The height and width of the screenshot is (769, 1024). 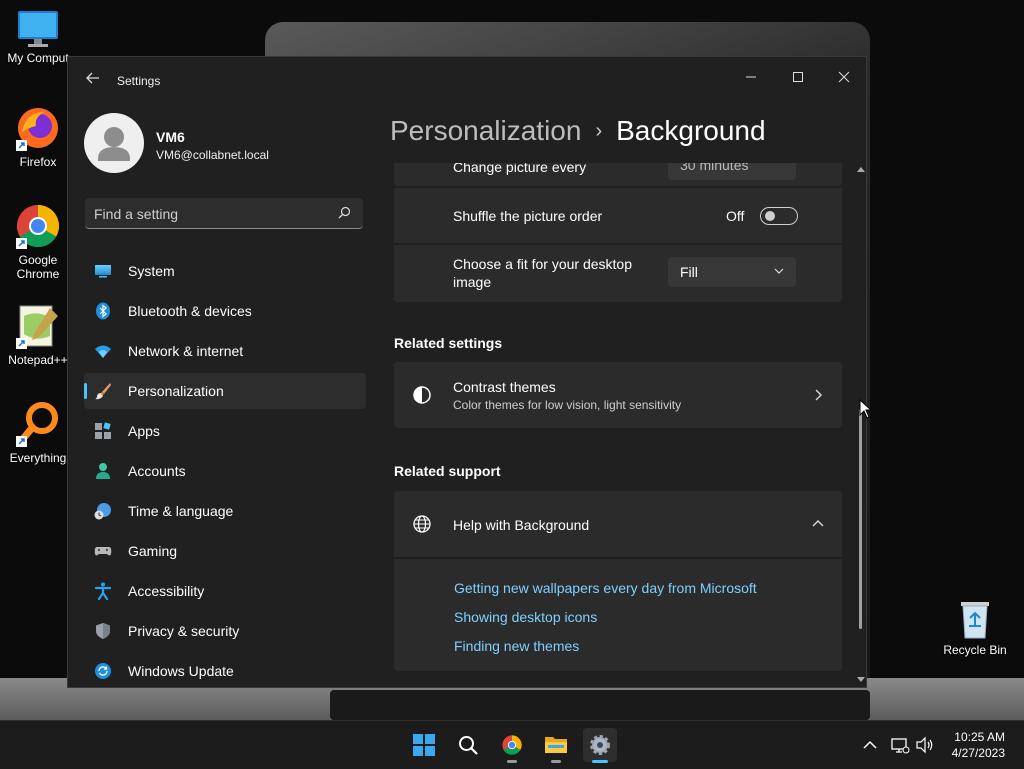 I want to click on desktop-icon-my-computer: My Comput, so click(x=38, y=36).